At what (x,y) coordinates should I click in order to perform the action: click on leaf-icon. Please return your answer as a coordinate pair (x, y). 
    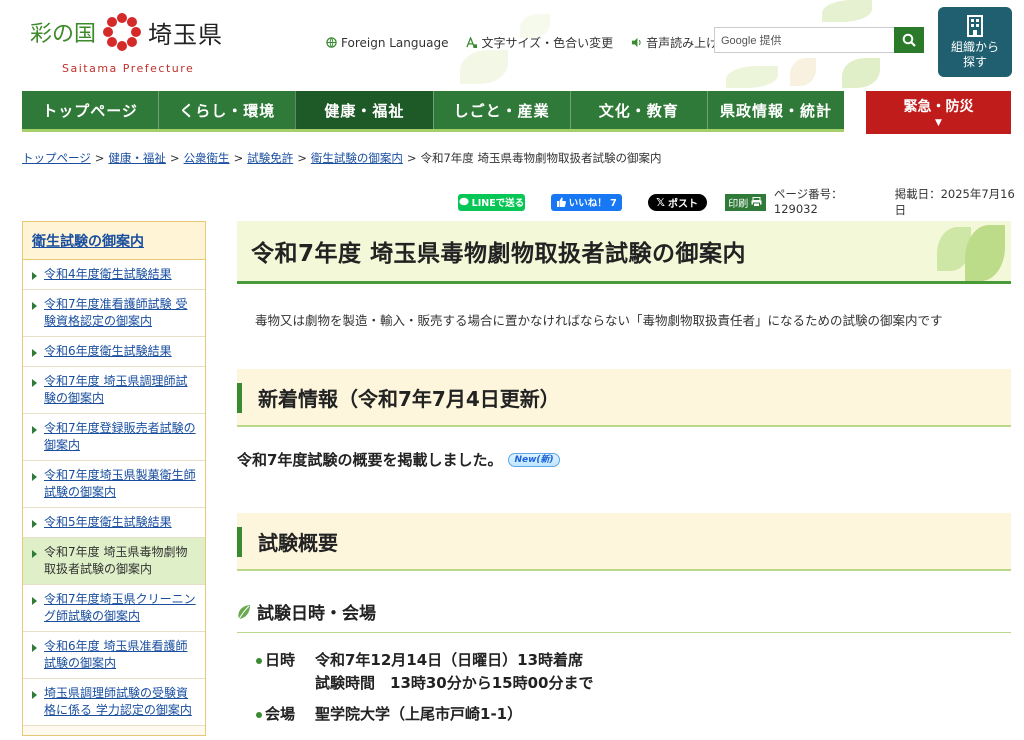
    Looking at the image, I should click on (244, 611).